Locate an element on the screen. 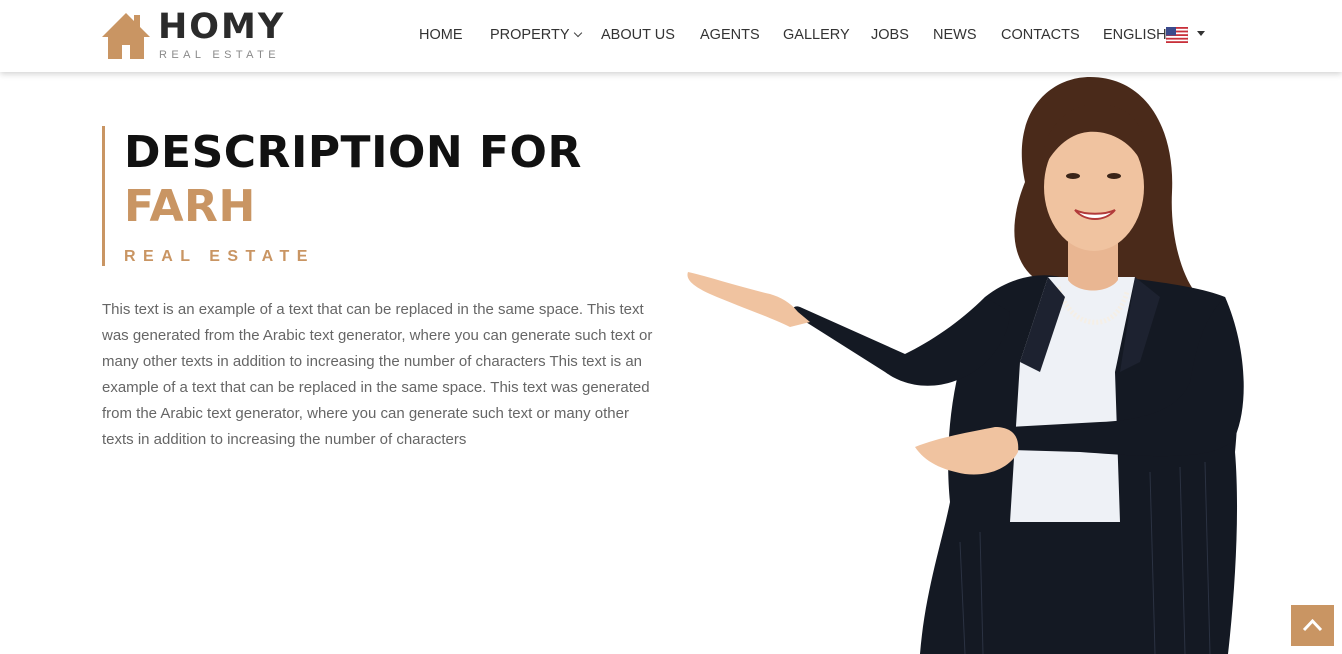 The height and width of the screenshot is (654, 1342). nav-item-news: NEWS is located at coordinates (955, 35).